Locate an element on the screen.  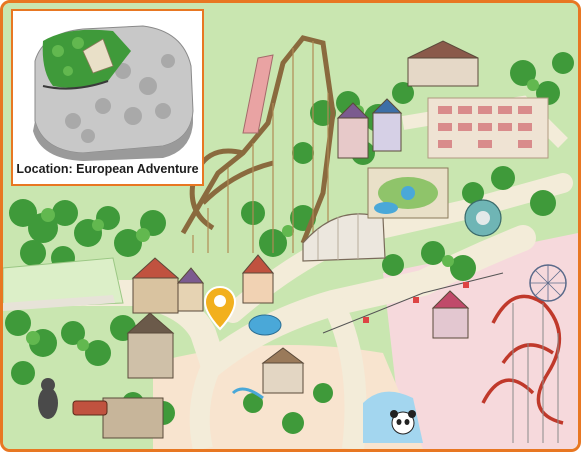
location-pin-icon is located at coordinates (220, 308).